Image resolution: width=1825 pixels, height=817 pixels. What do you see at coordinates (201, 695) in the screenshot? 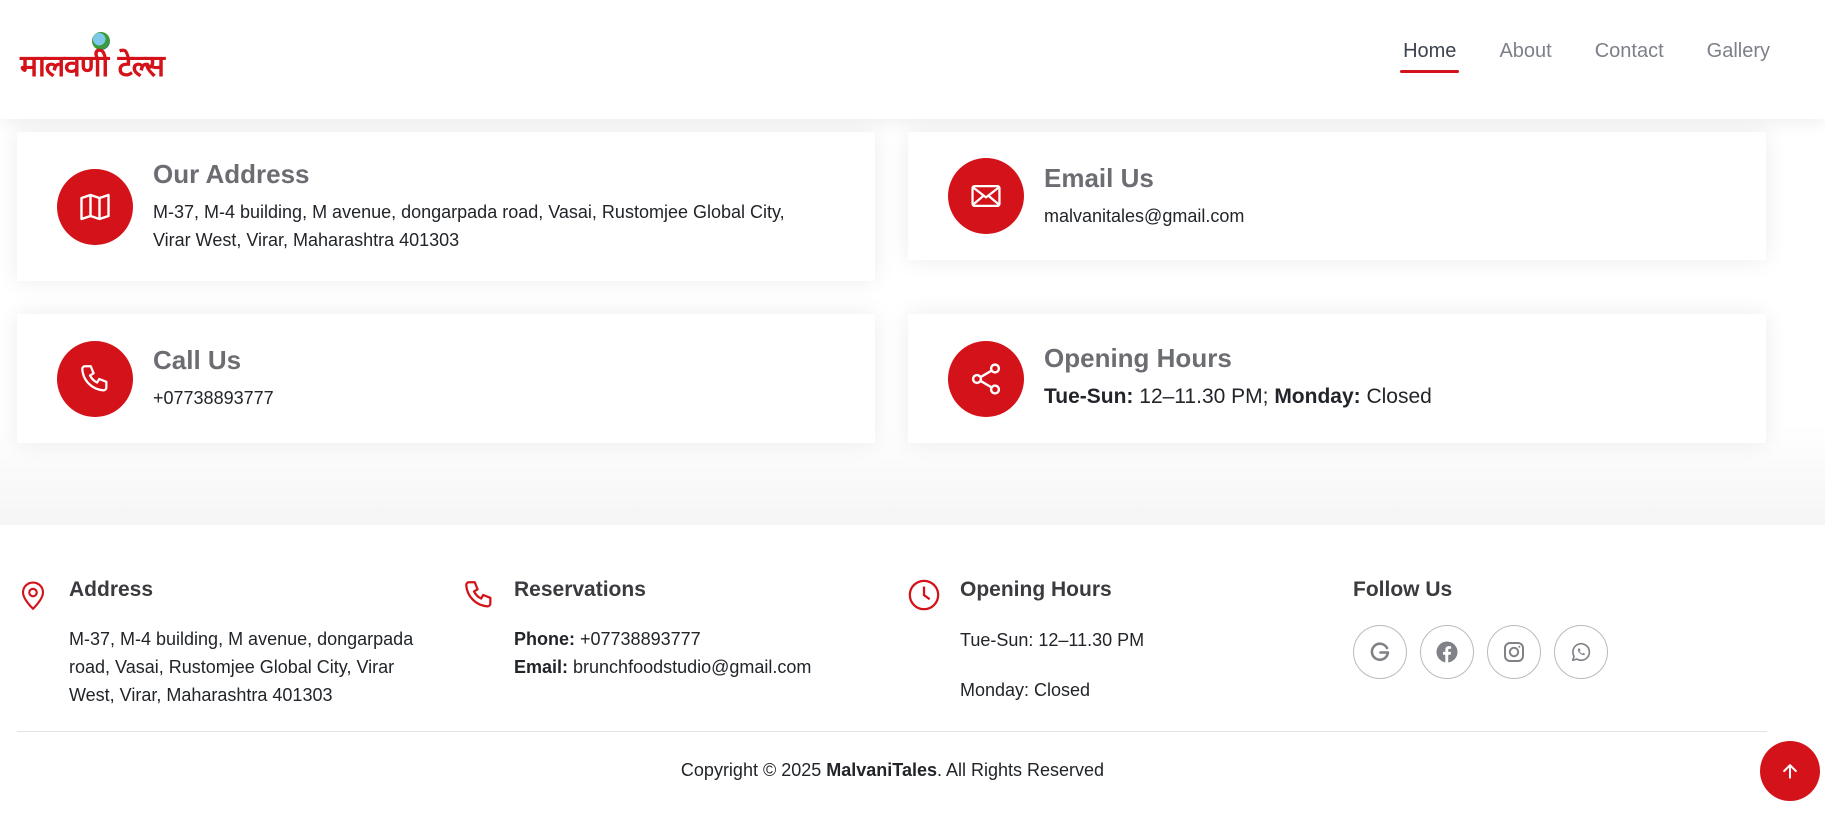
I see `footer-address-line-3: West, Virar, Maharashtra 401303` at bounding box center [201, 695].